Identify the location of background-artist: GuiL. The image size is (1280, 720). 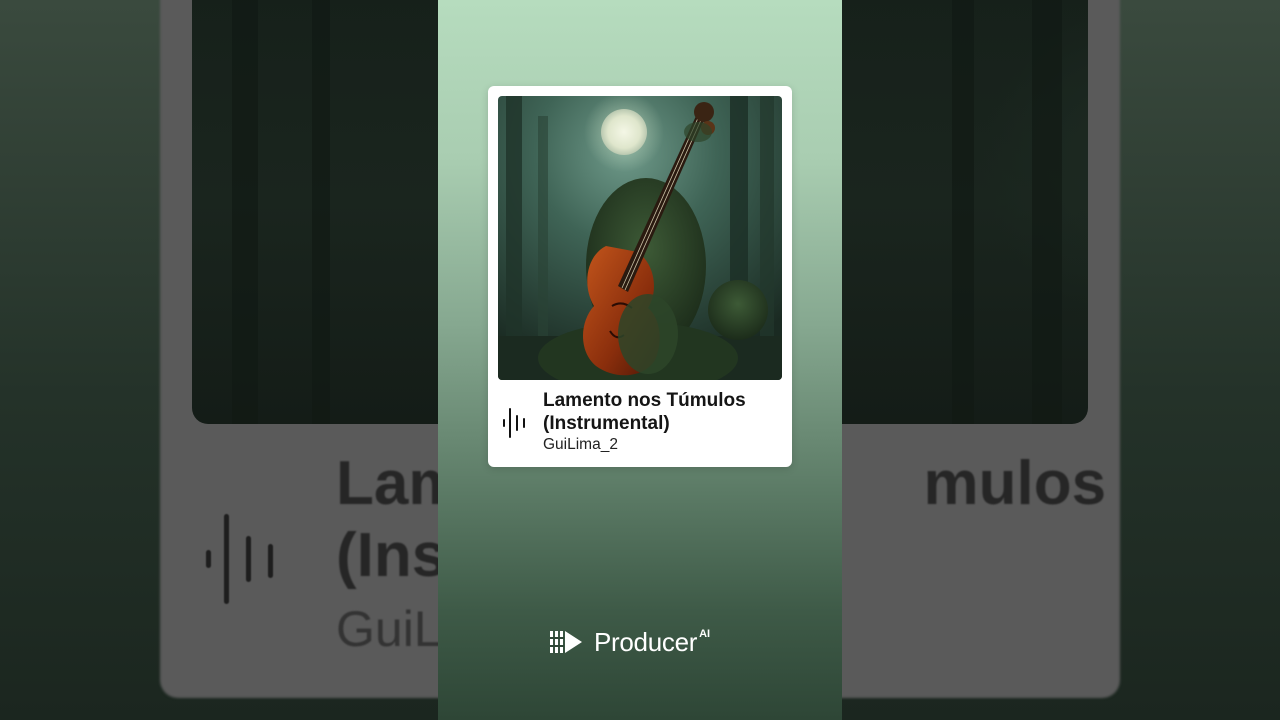
(389, 629).